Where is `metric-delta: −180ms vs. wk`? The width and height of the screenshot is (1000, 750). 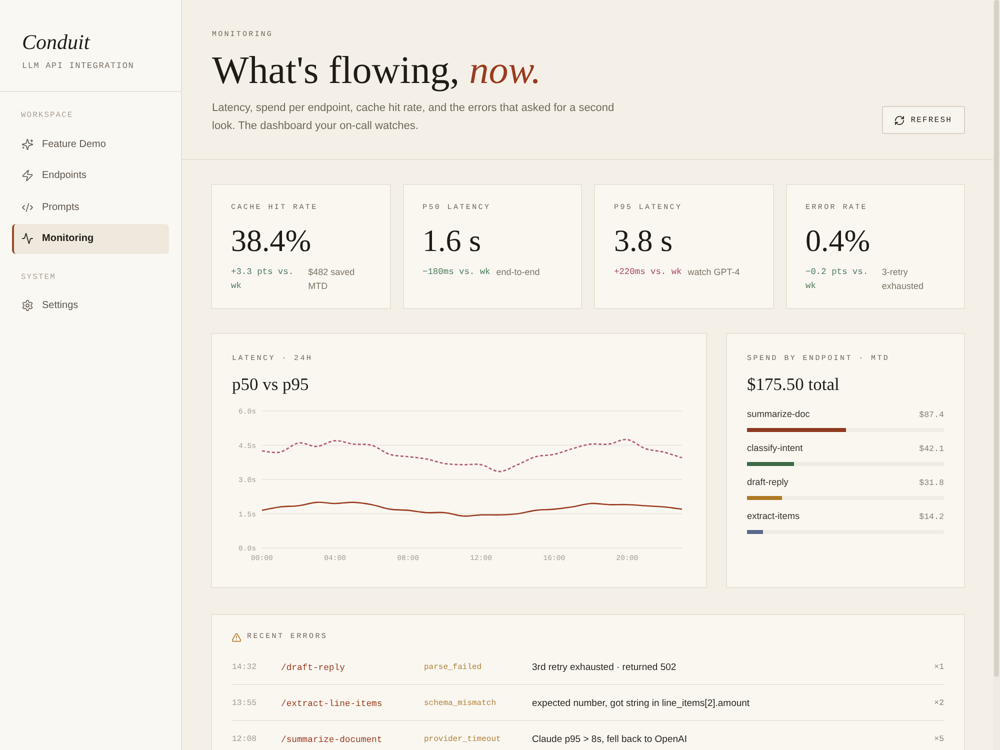
metric-delta: −180ms vs. wk is located at coordinates (456, 272).